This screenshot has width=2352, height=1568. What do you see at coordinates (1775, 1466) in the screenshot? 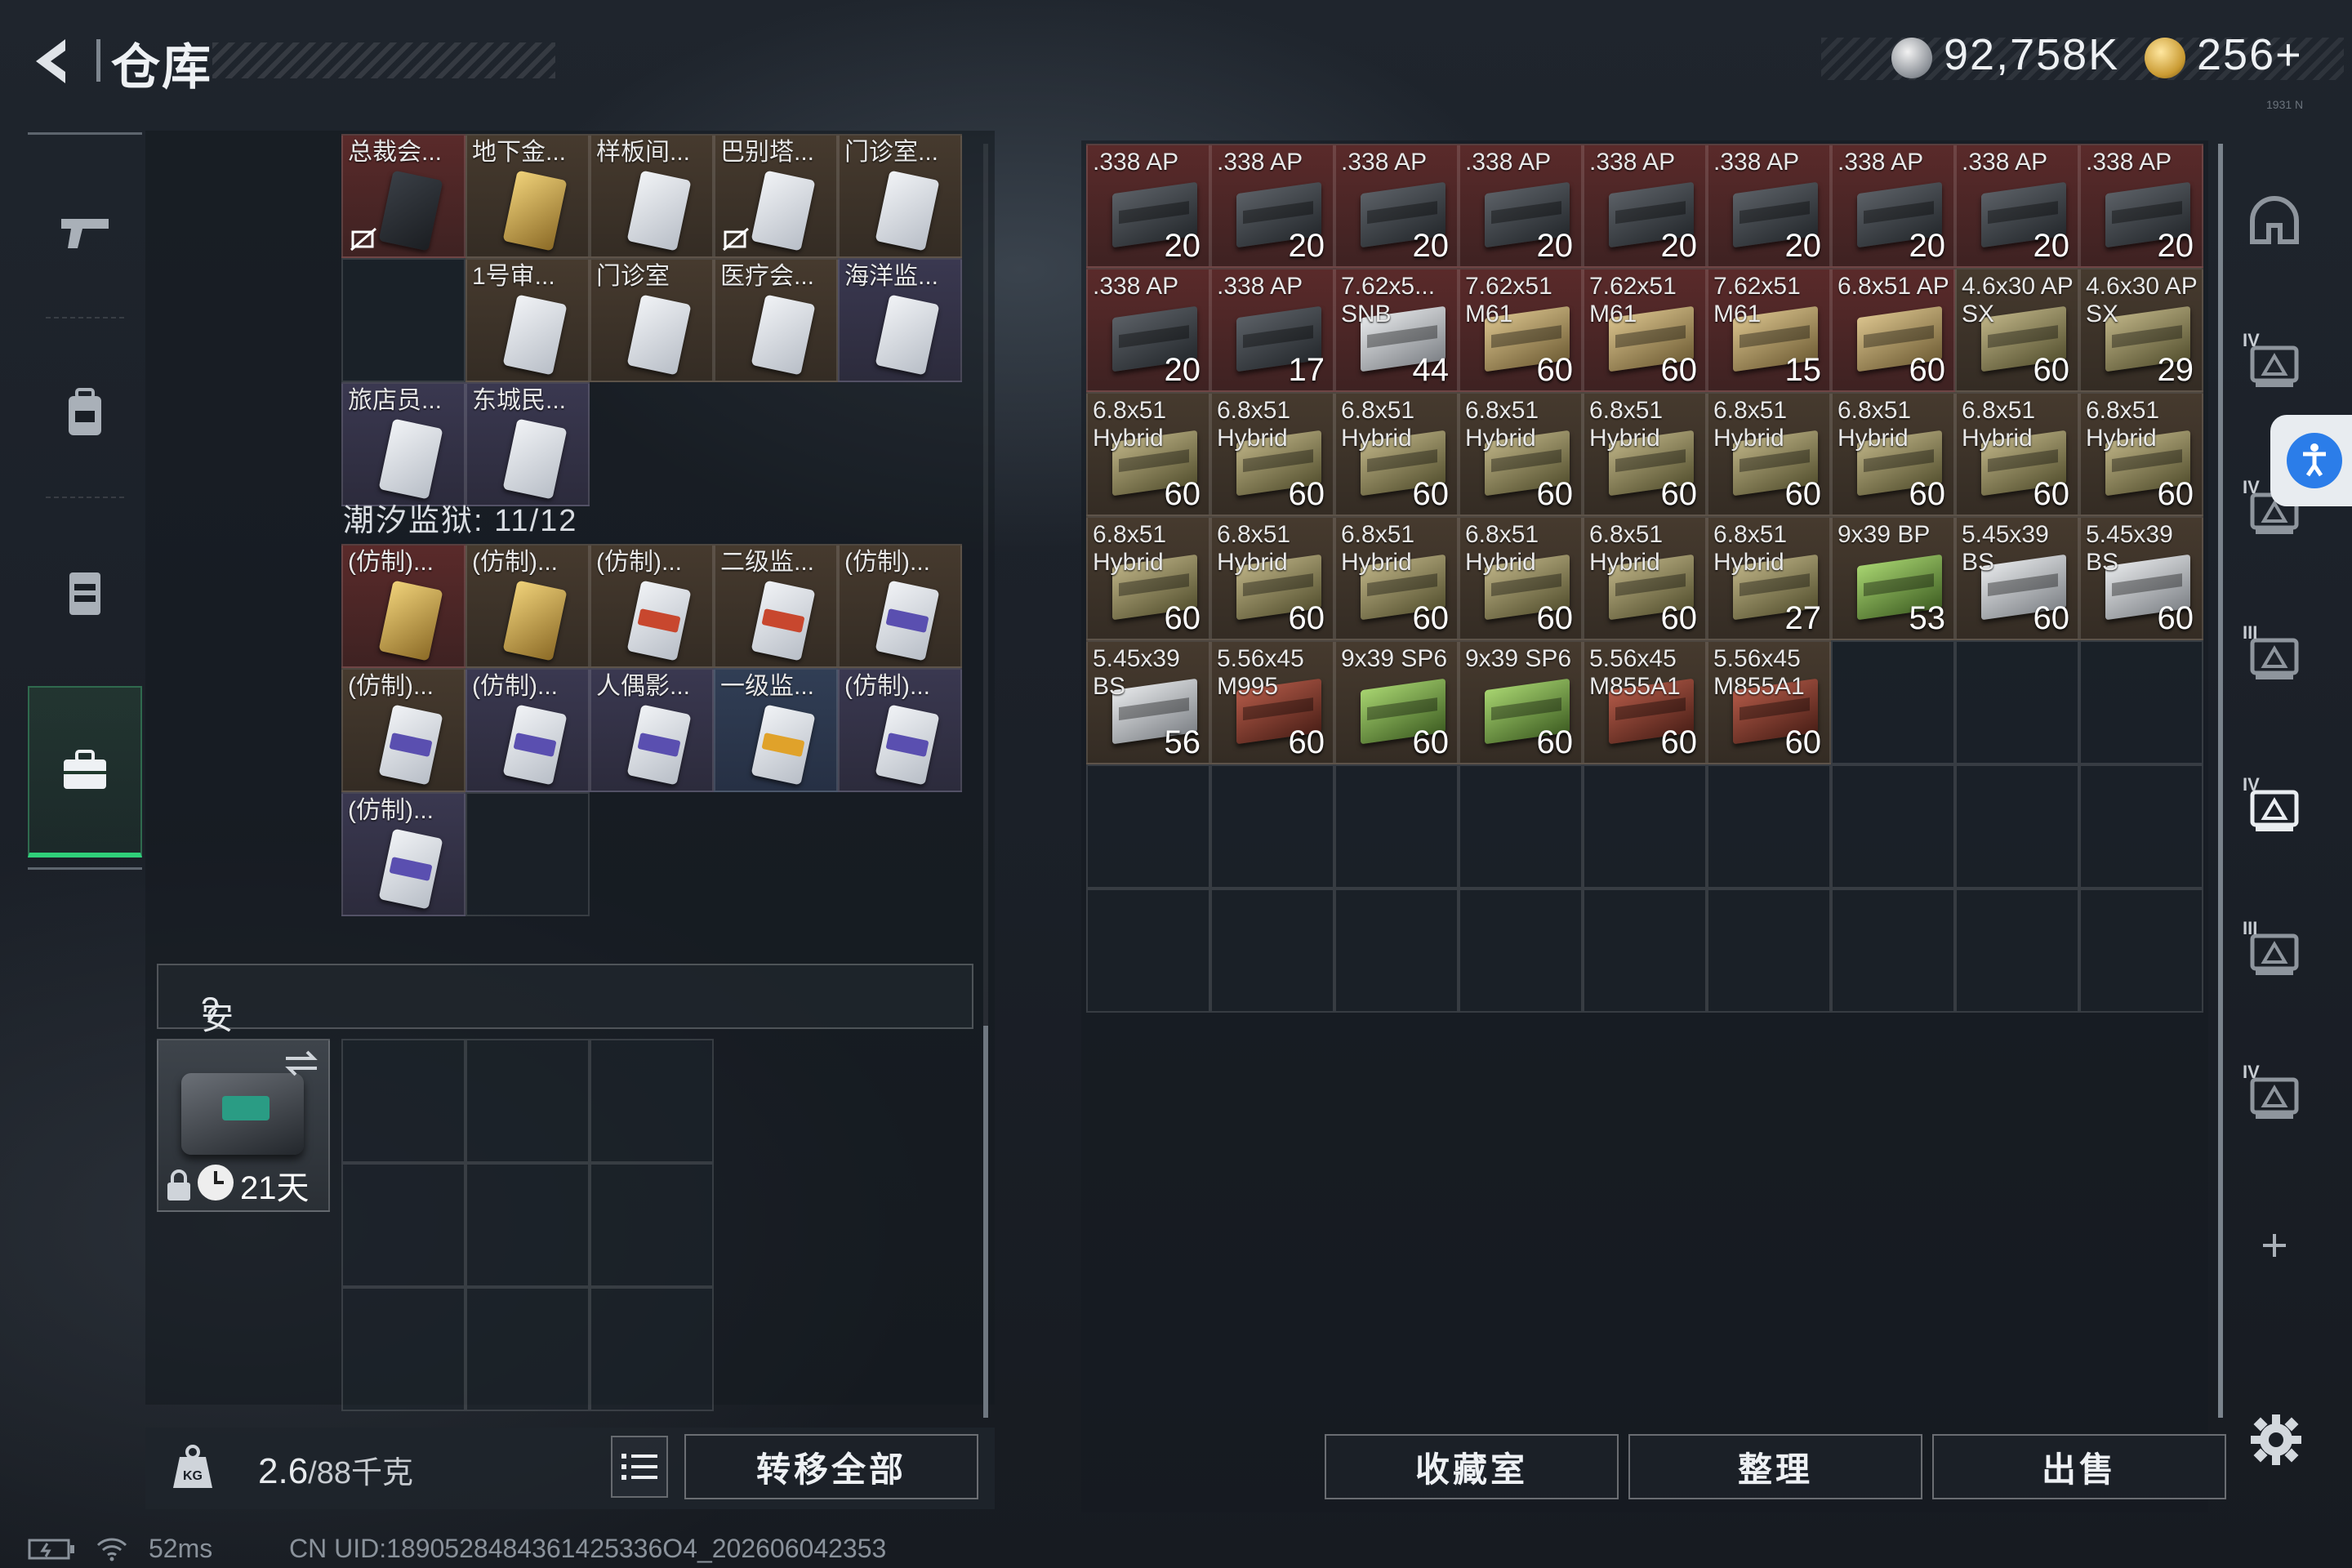
I see `sort-button: 整理` at bounding box center [1775, 1466].